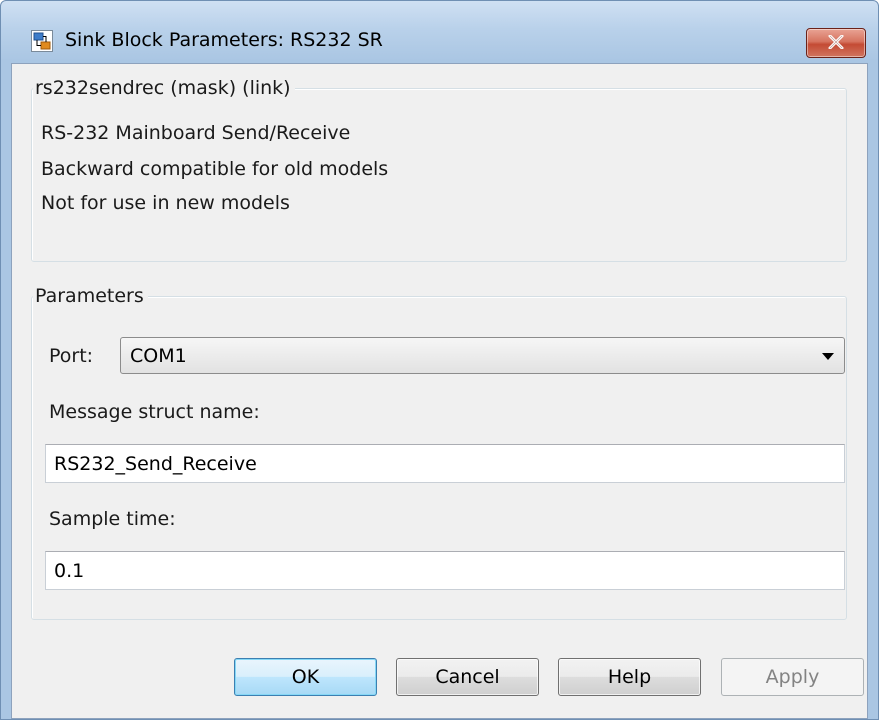  Describe the element at coordinates (196, 133) in the screenshot. I see `description-line: RS-232 Mainboard Send/Receive` at that location.